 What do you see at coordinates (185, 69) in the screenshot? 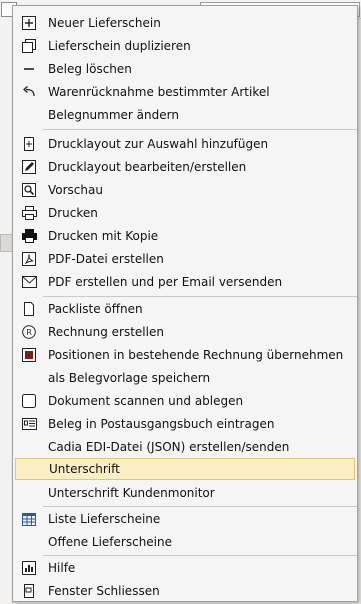
I see `menu-item-beleg-loeschen: Beleg löschen` at bounding box center [185, 69].